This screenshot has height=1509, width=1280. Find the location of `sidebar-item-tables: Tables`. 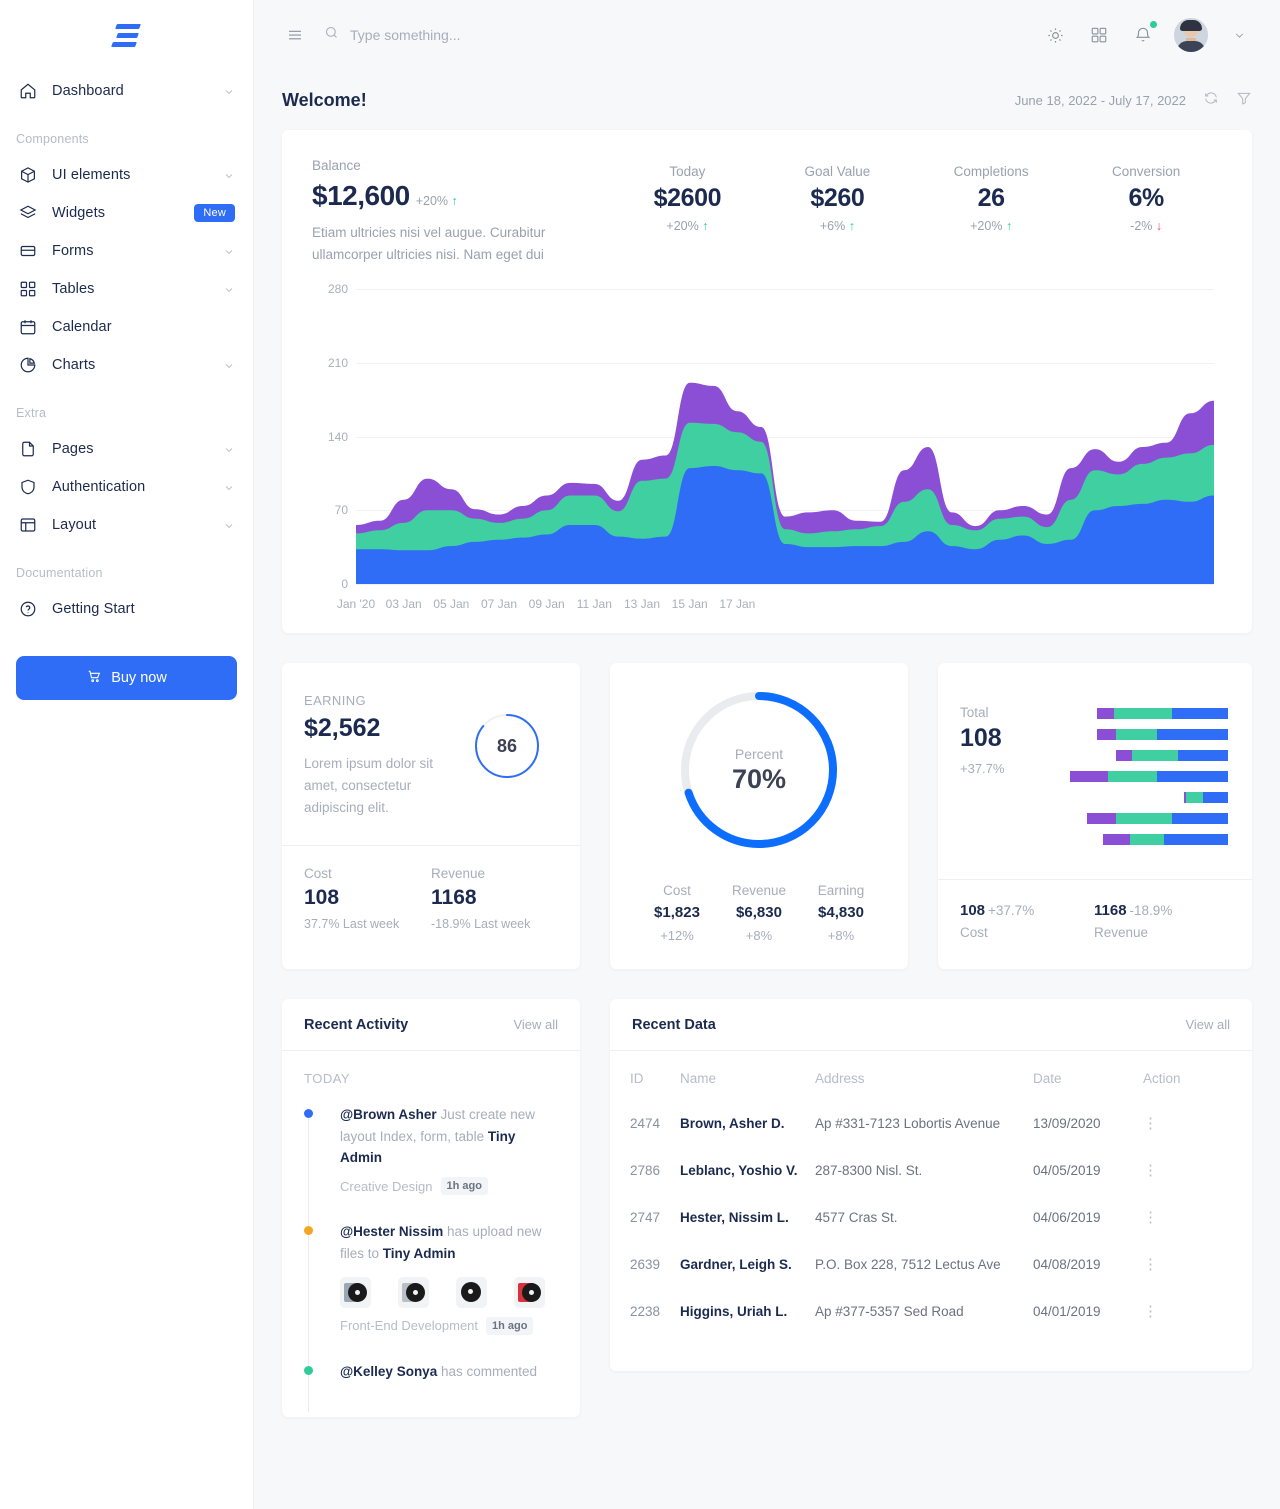

sidebar-item-tables: Tables is located at coordinates (126, 289).